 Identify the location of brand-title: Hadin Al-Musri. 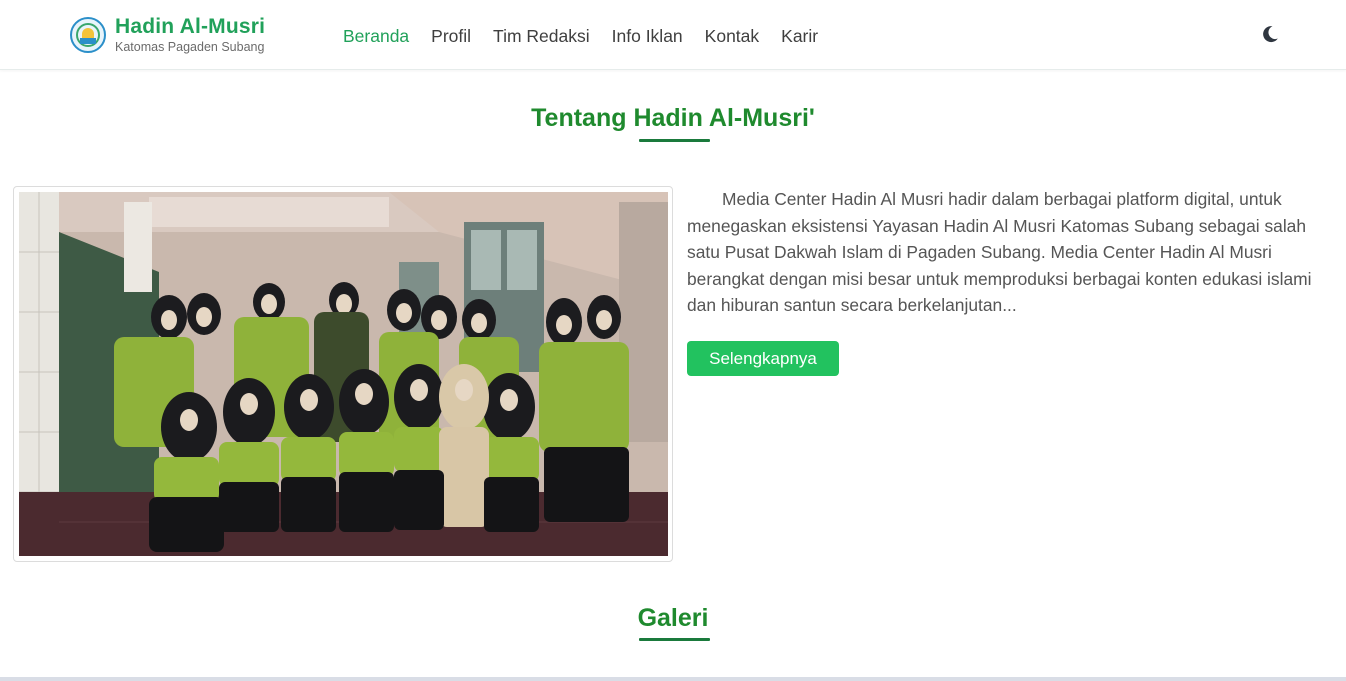
(190, 26).